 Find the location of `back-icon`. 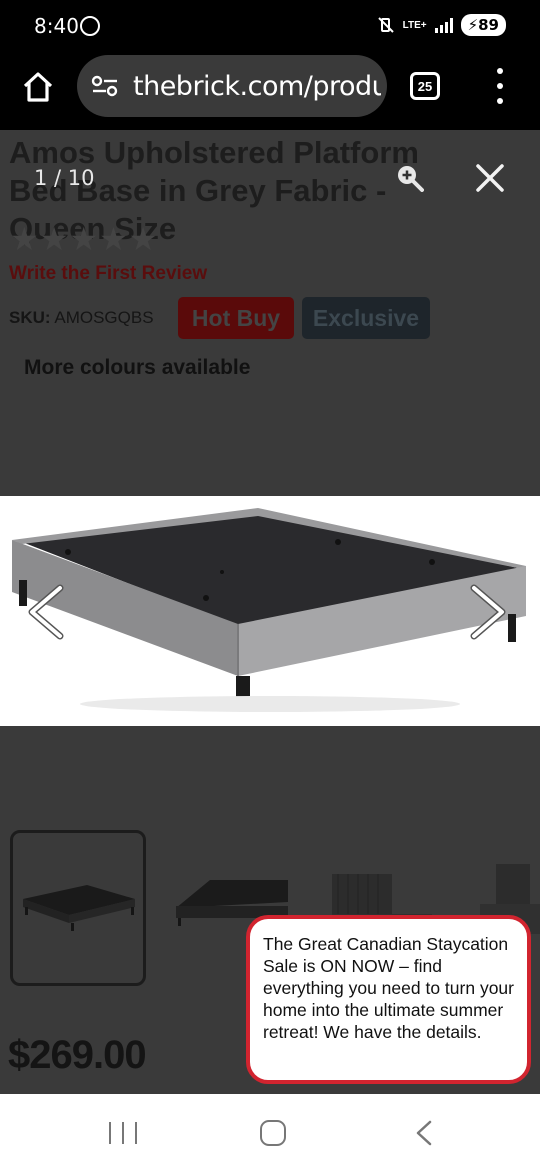

back-icon is located at coordinates (424, 1133).